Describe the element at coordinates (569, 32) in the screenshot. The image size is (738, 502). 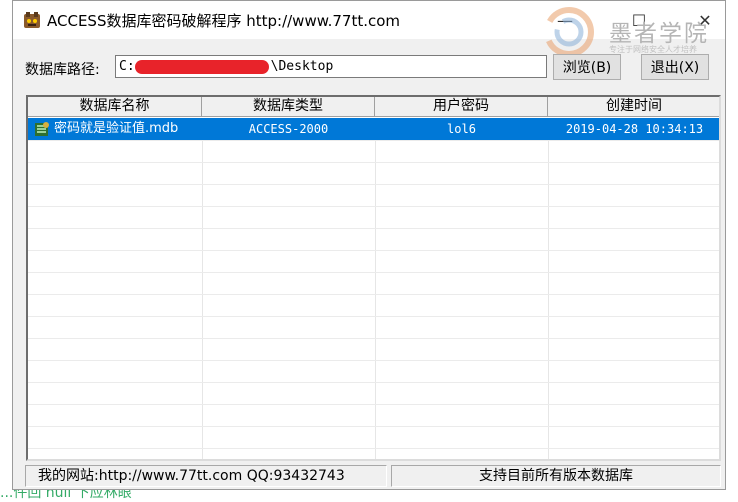
I see `watermark-logo-icon` at that location.